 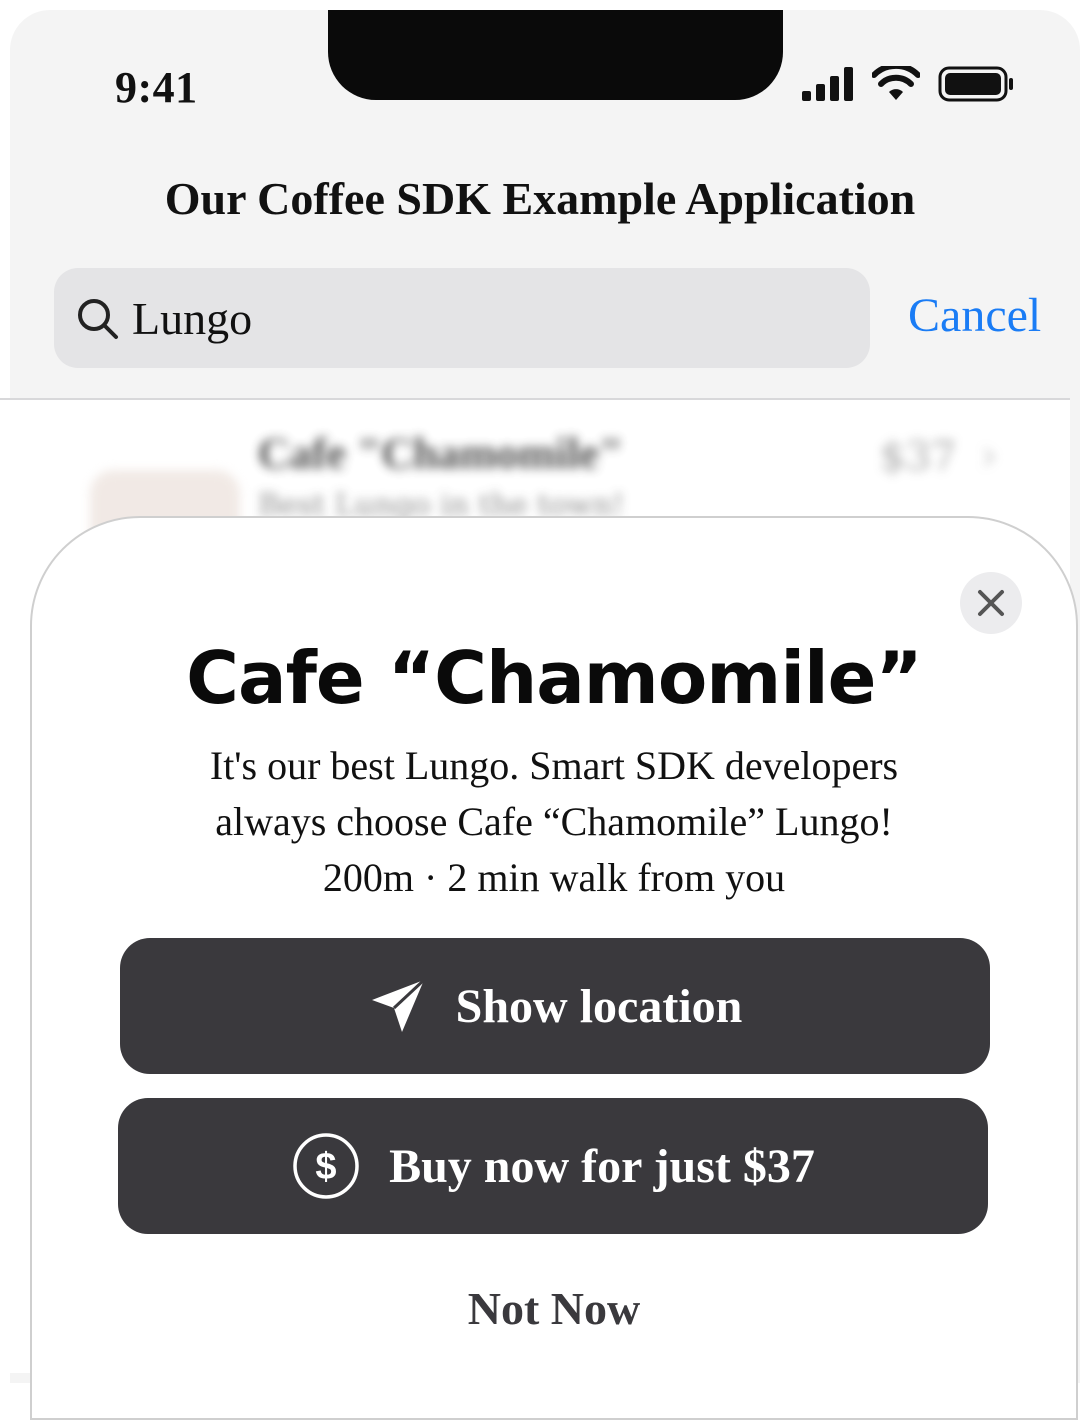 I want to click on list-item-title: Cafe "Chamomile", so click(x=441, y=453).